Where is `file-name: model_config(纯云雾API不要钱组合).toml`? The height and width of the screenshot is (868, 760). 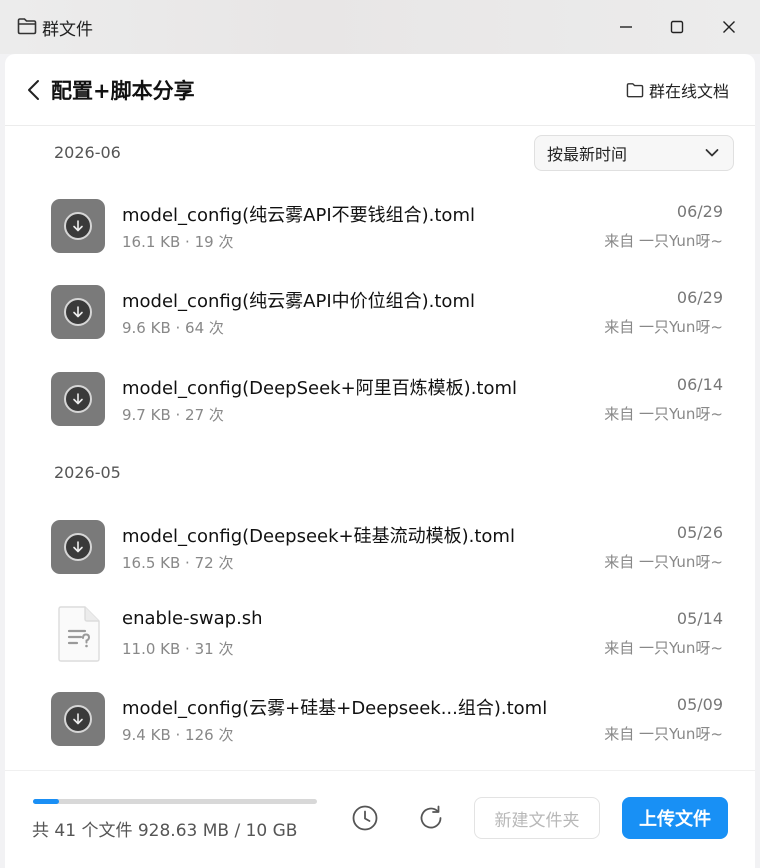
file-name: model_config(纯云雾API不要钱组合).toml is located at coordinates (298, 215).